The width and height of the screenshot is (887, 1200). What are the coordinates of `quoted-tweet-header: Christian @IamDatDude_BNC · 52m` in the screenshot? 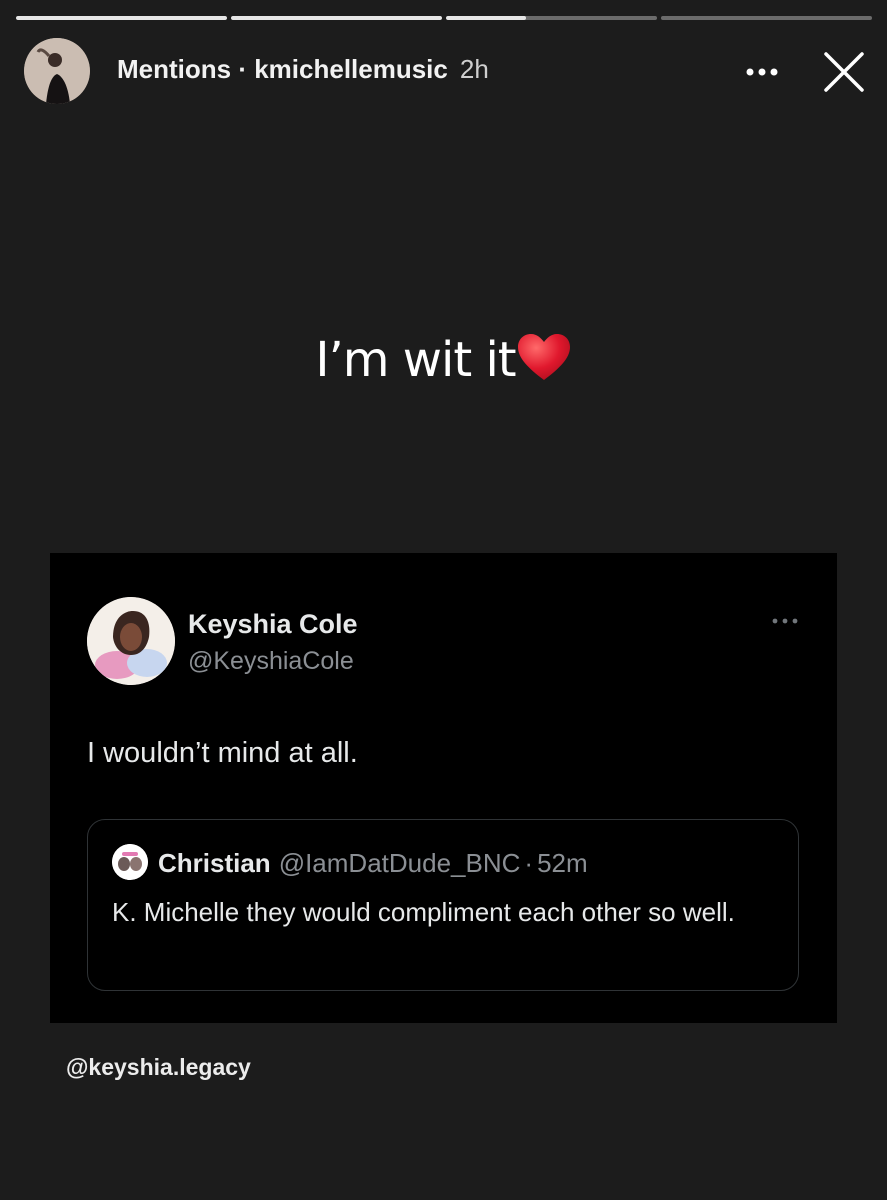 It's located at (373, 863).